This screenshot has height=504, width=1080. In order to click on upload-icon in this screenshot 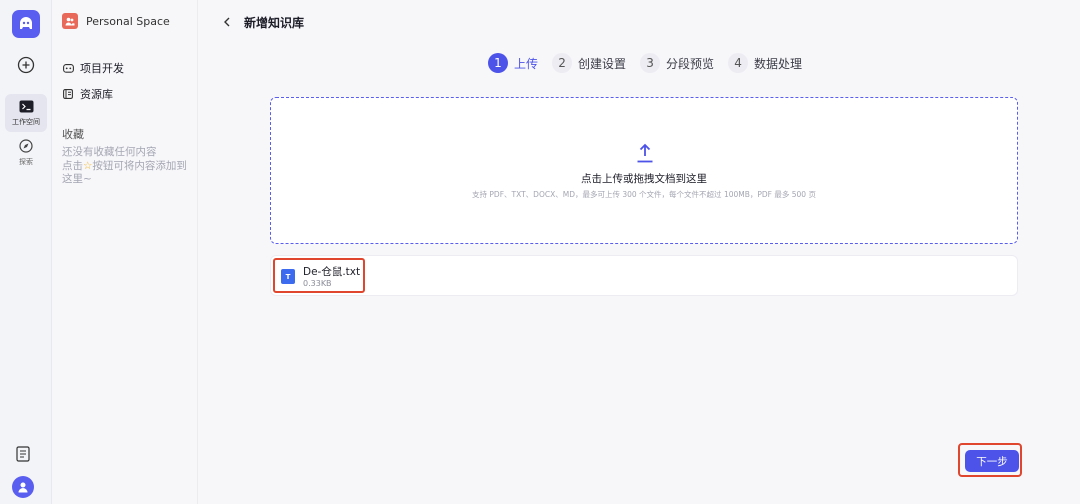, I will do `click(645, 153)`.